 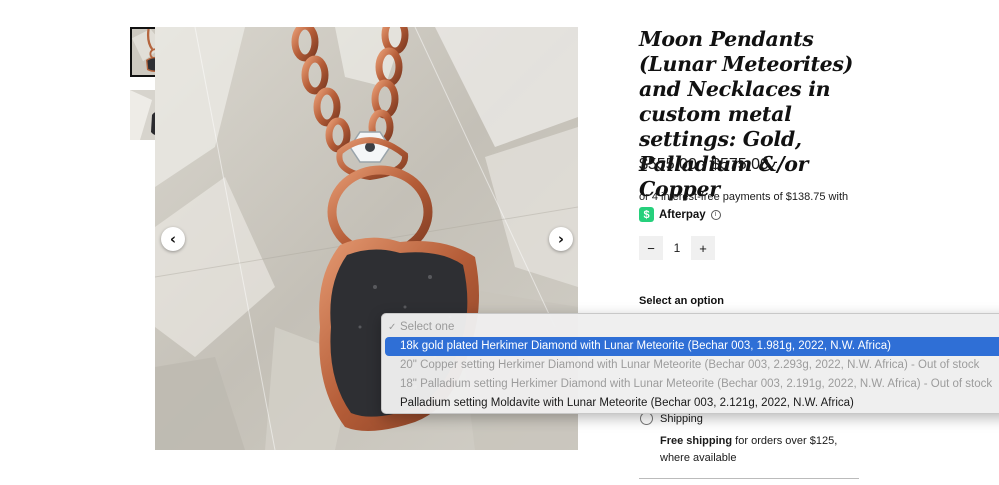 I want to click on shipping-label: Shipping, so click(x=681, y=419).